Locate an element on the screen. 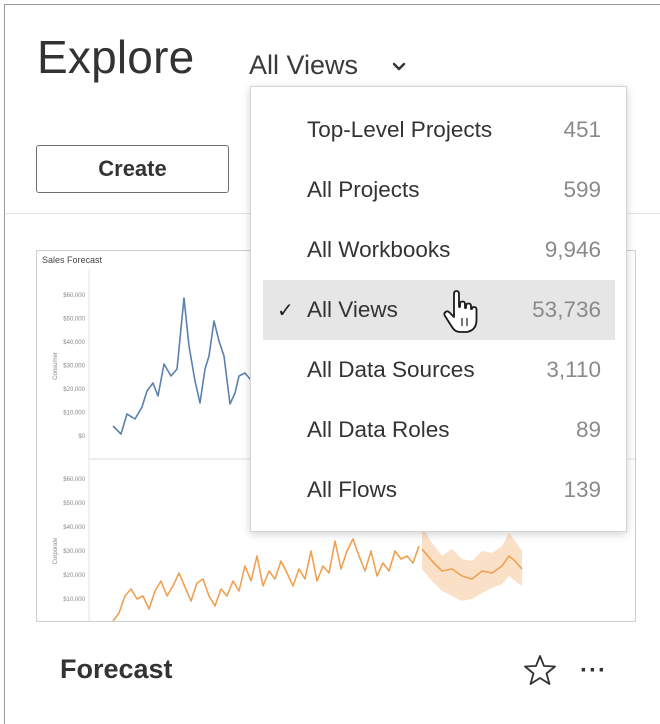 This screenshot has height=724, width=660. forecast-band is located at coordinates (472, 563).